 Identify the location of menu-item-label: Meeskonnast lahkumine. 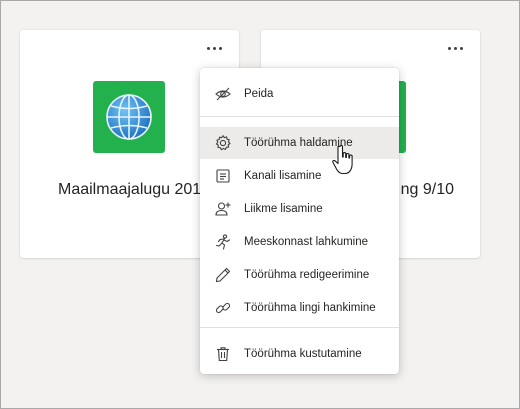
(306, 242).